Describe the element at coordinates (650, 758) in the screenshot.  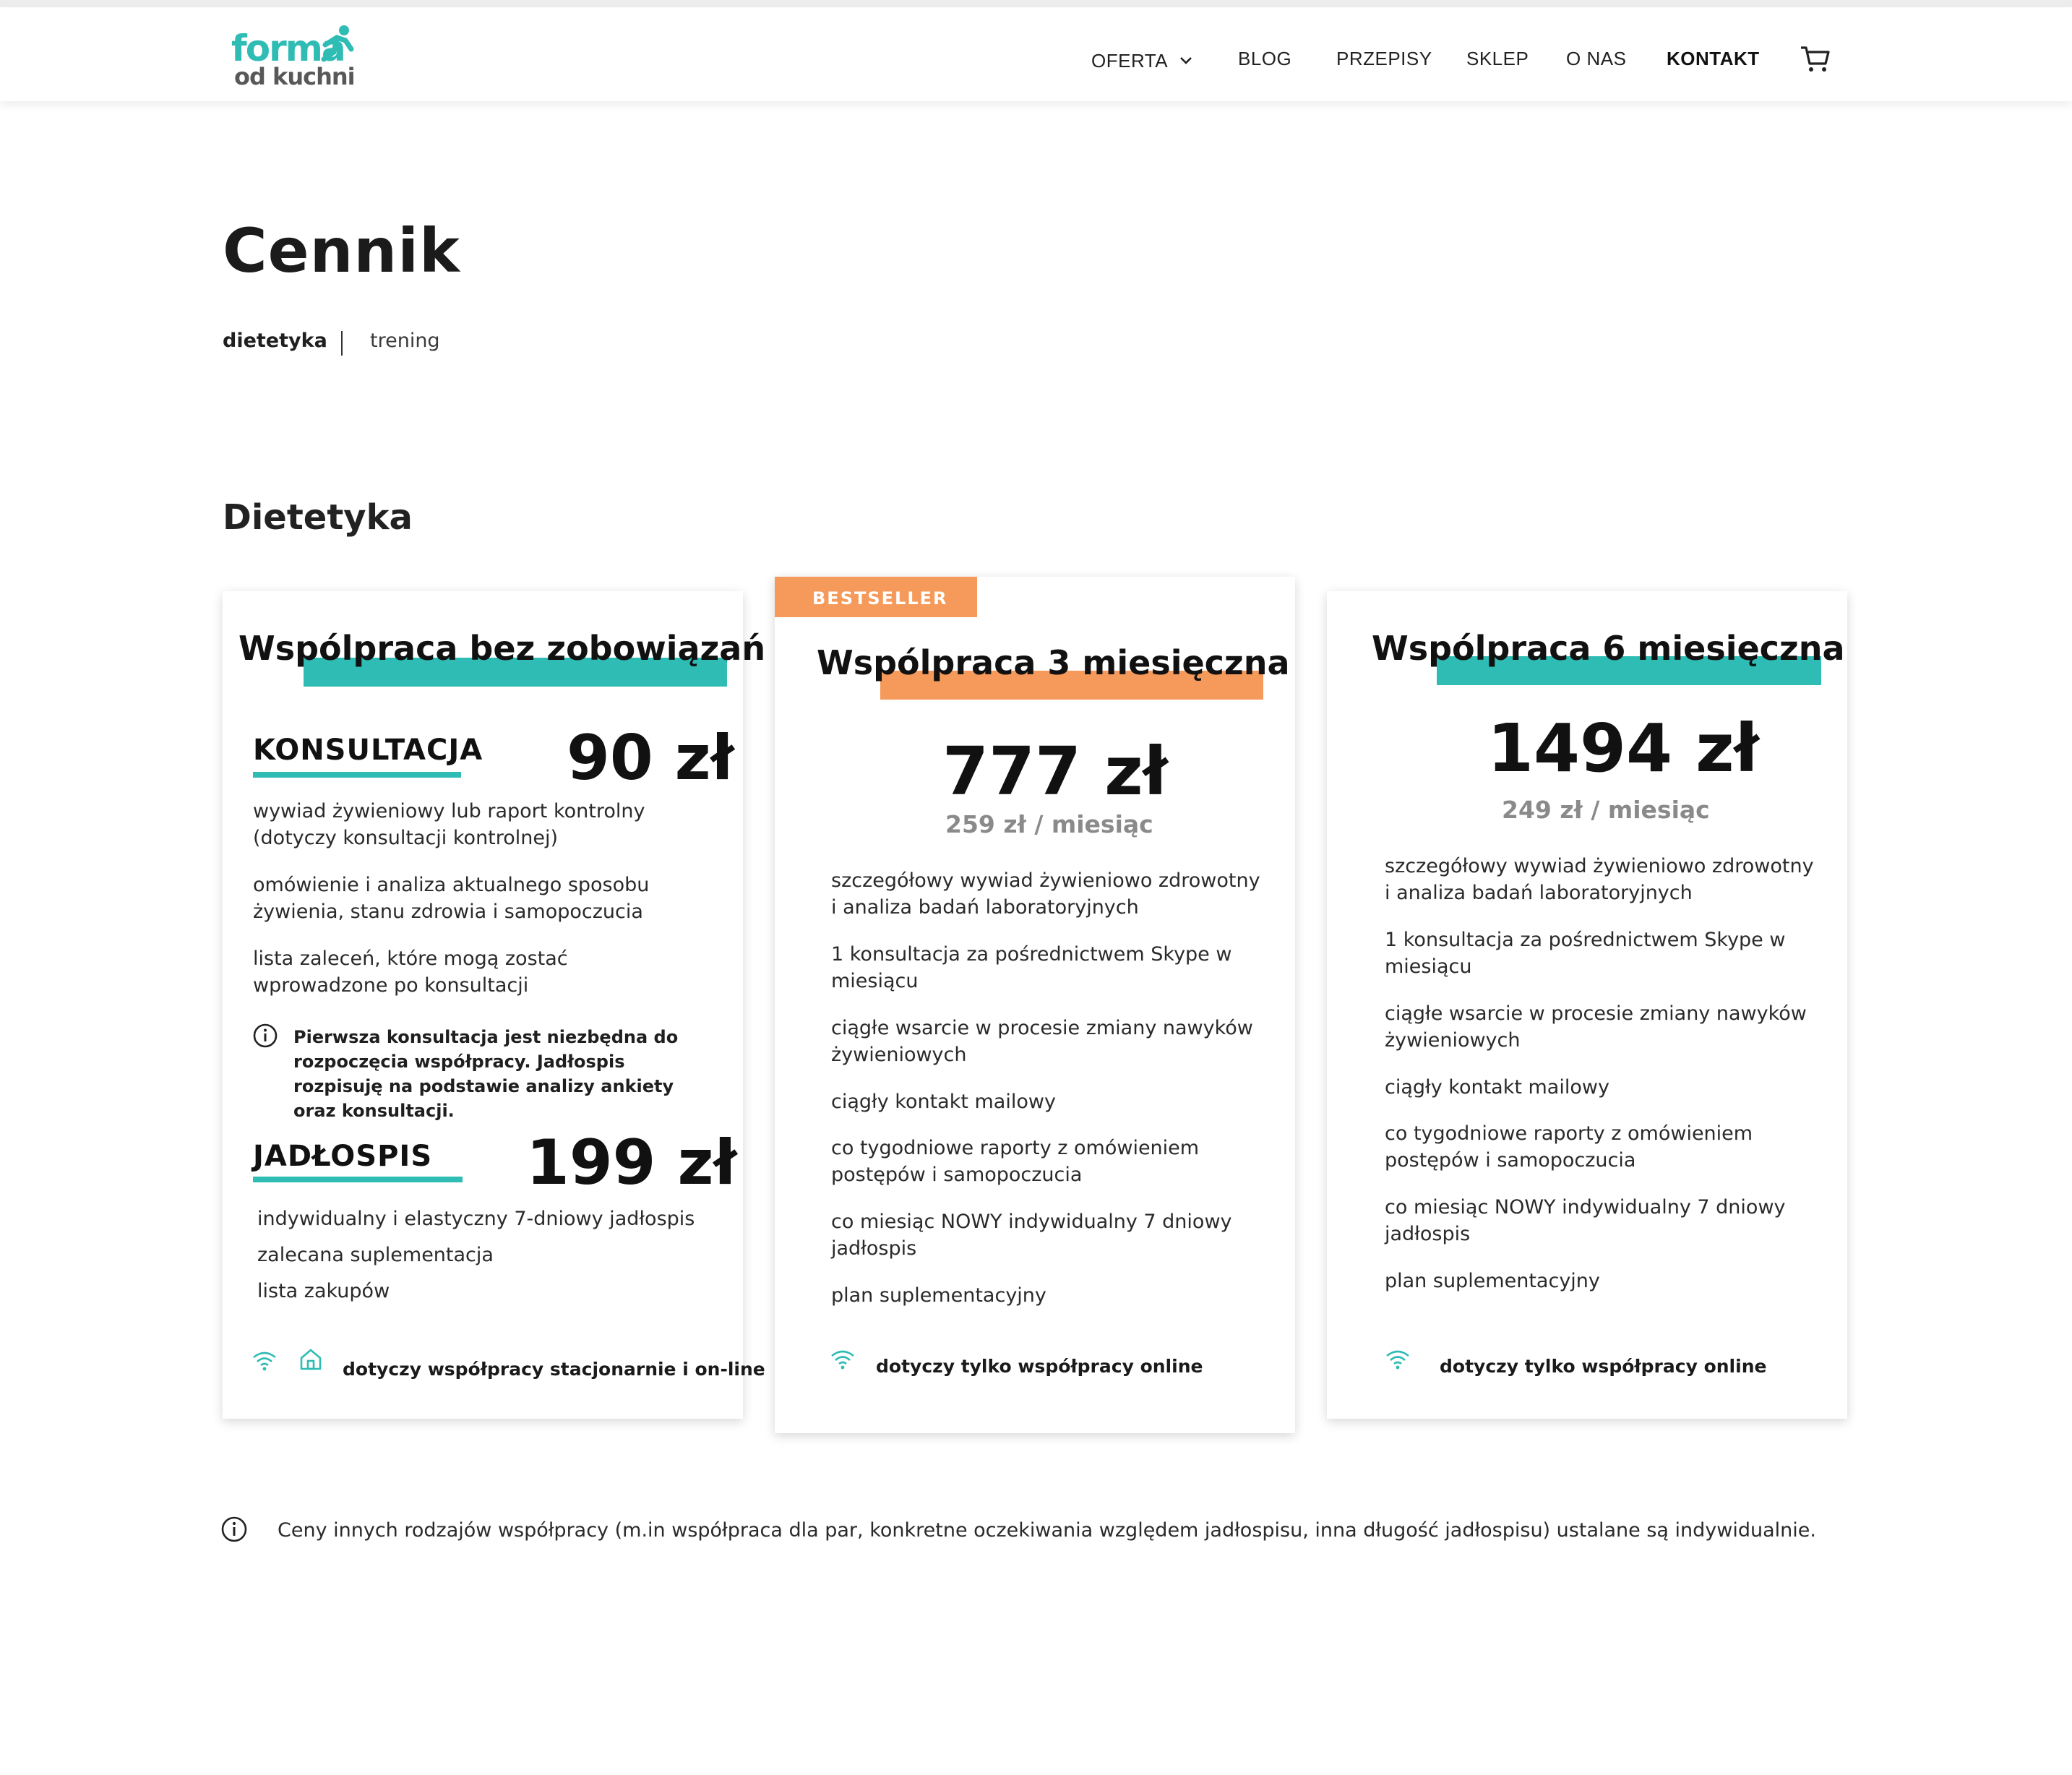
I see `consultation-price: 90 zł` at that location.